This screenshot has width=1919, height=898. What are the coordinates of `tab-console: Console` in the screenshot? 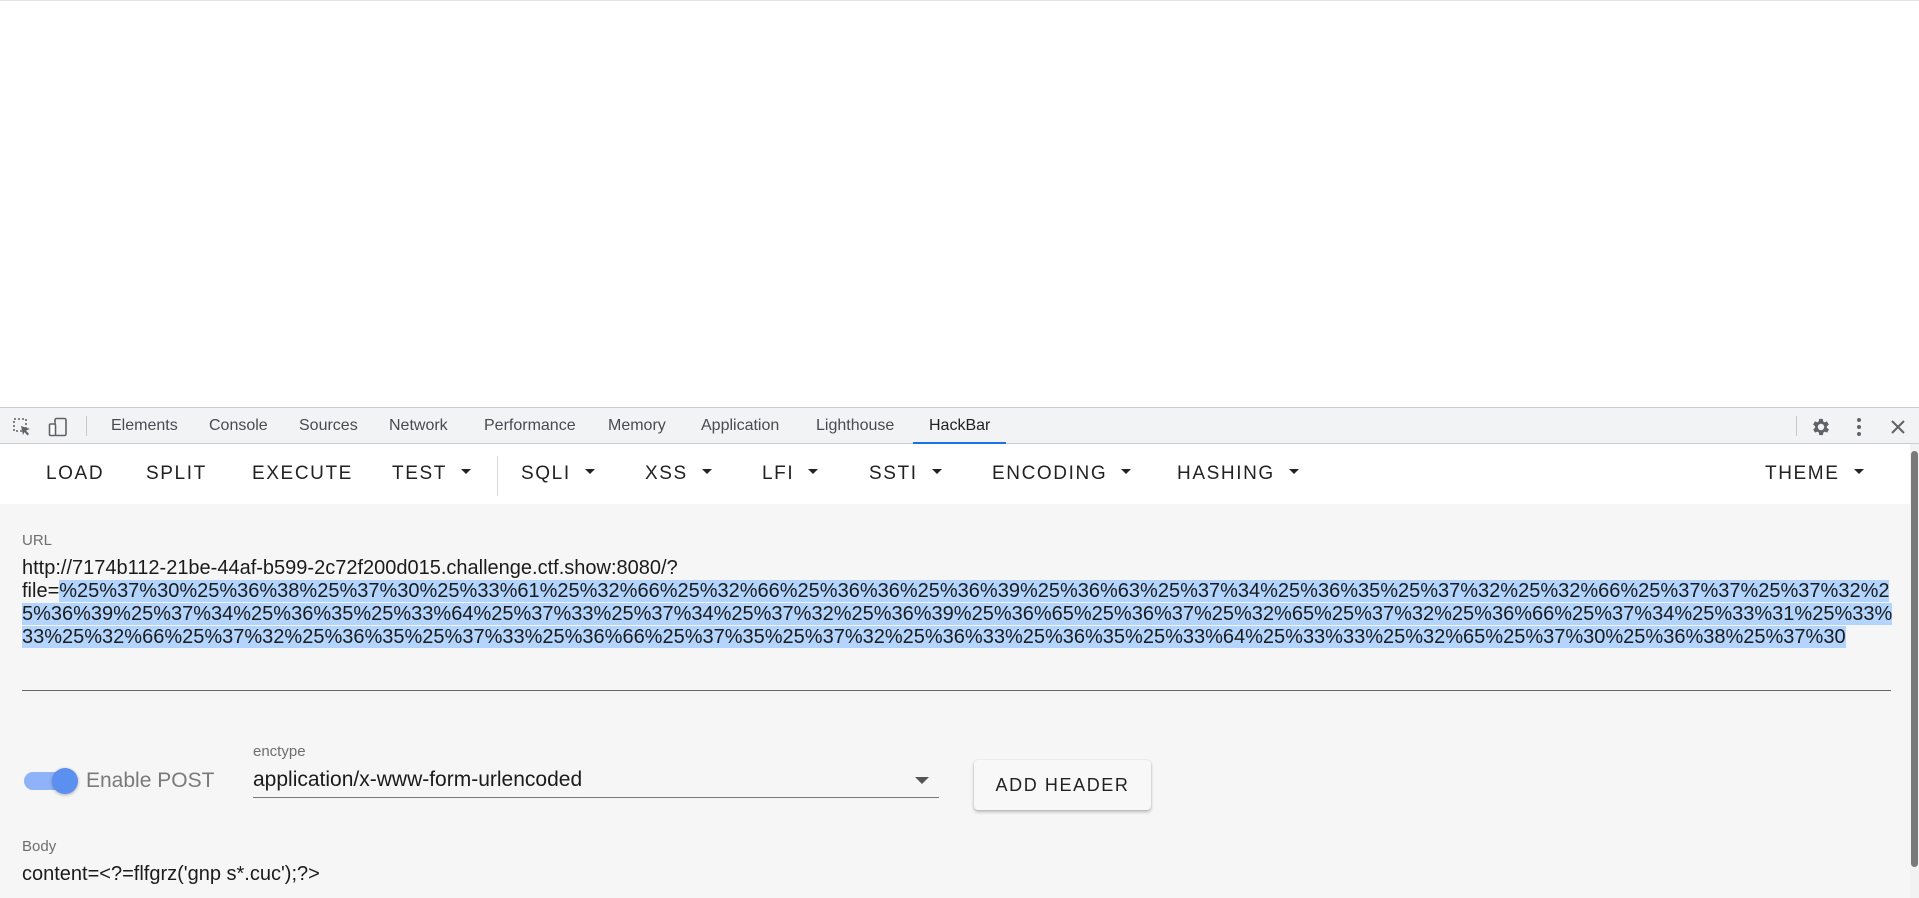 It's located at (238, 426).